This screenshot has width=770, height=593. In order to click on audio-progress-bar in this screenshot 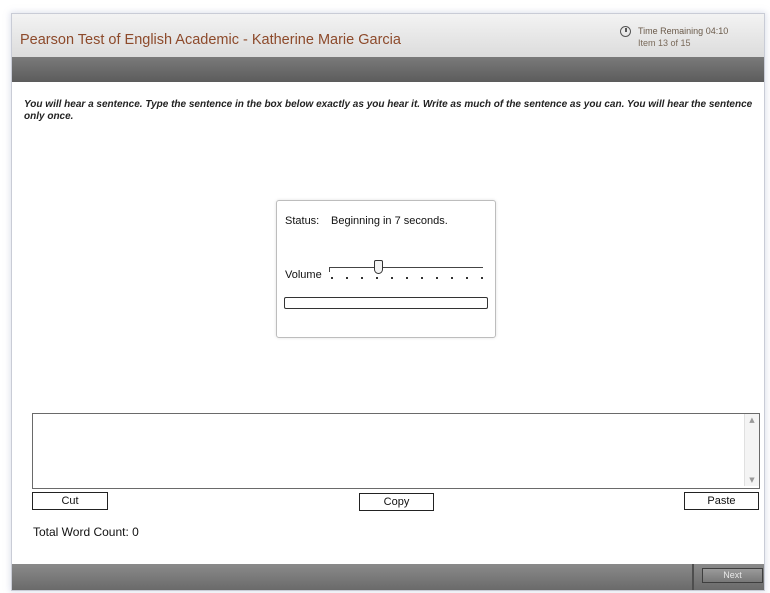, I will do `click(386, 303)`.